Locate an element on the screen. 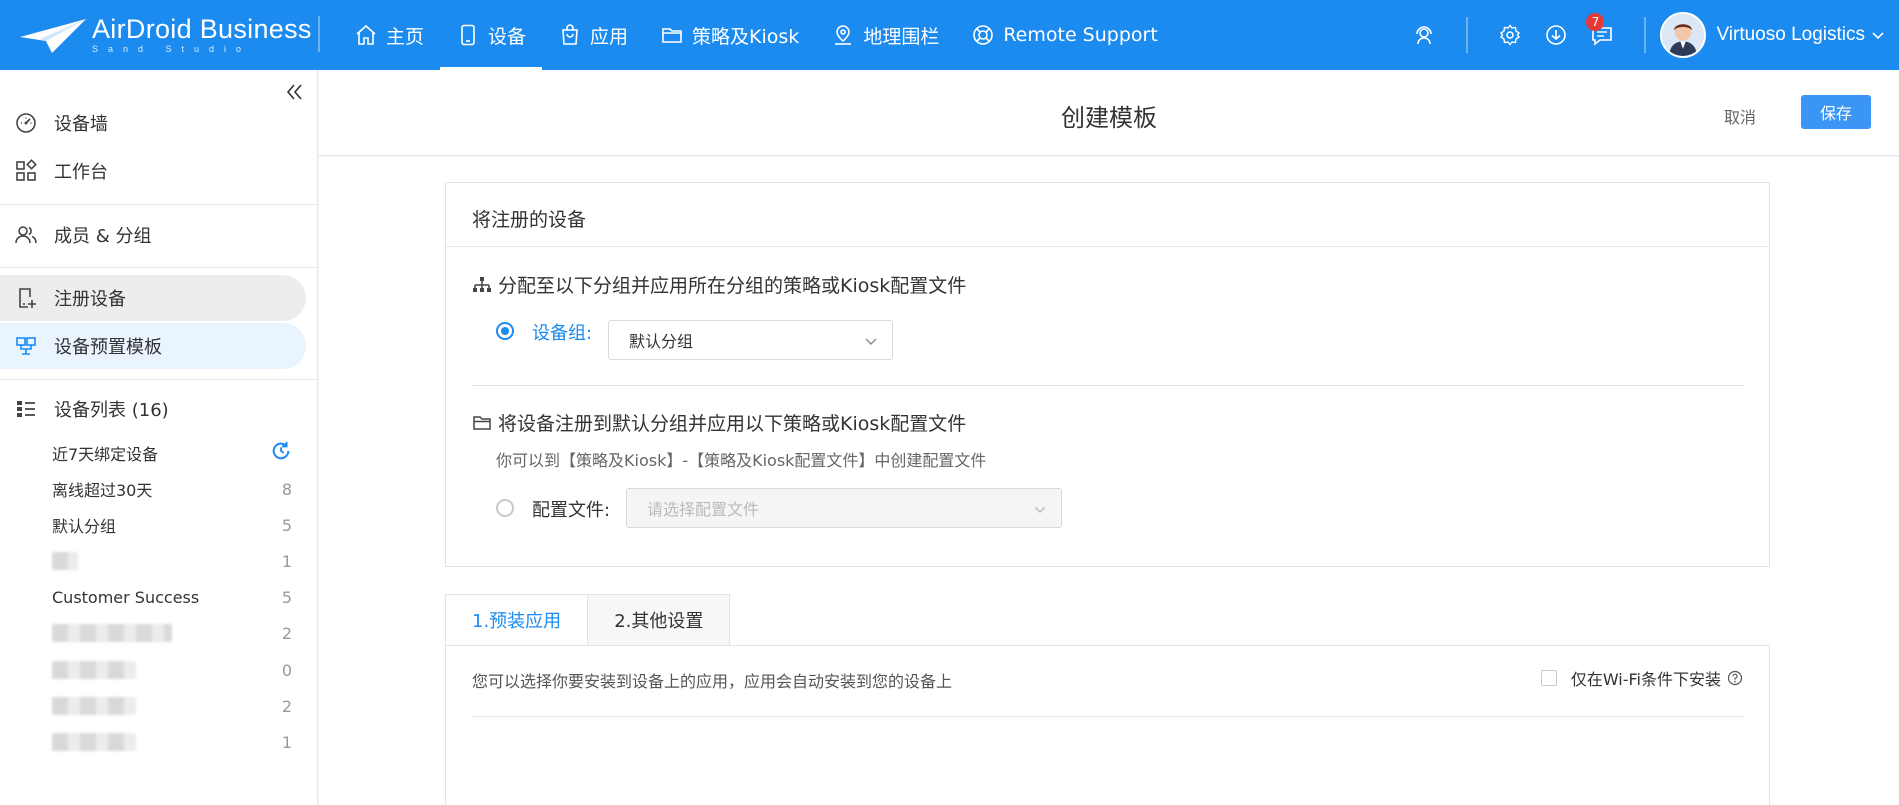 The image size is (1899, 805). dashboard-icon is located at coordinates (26, 123).